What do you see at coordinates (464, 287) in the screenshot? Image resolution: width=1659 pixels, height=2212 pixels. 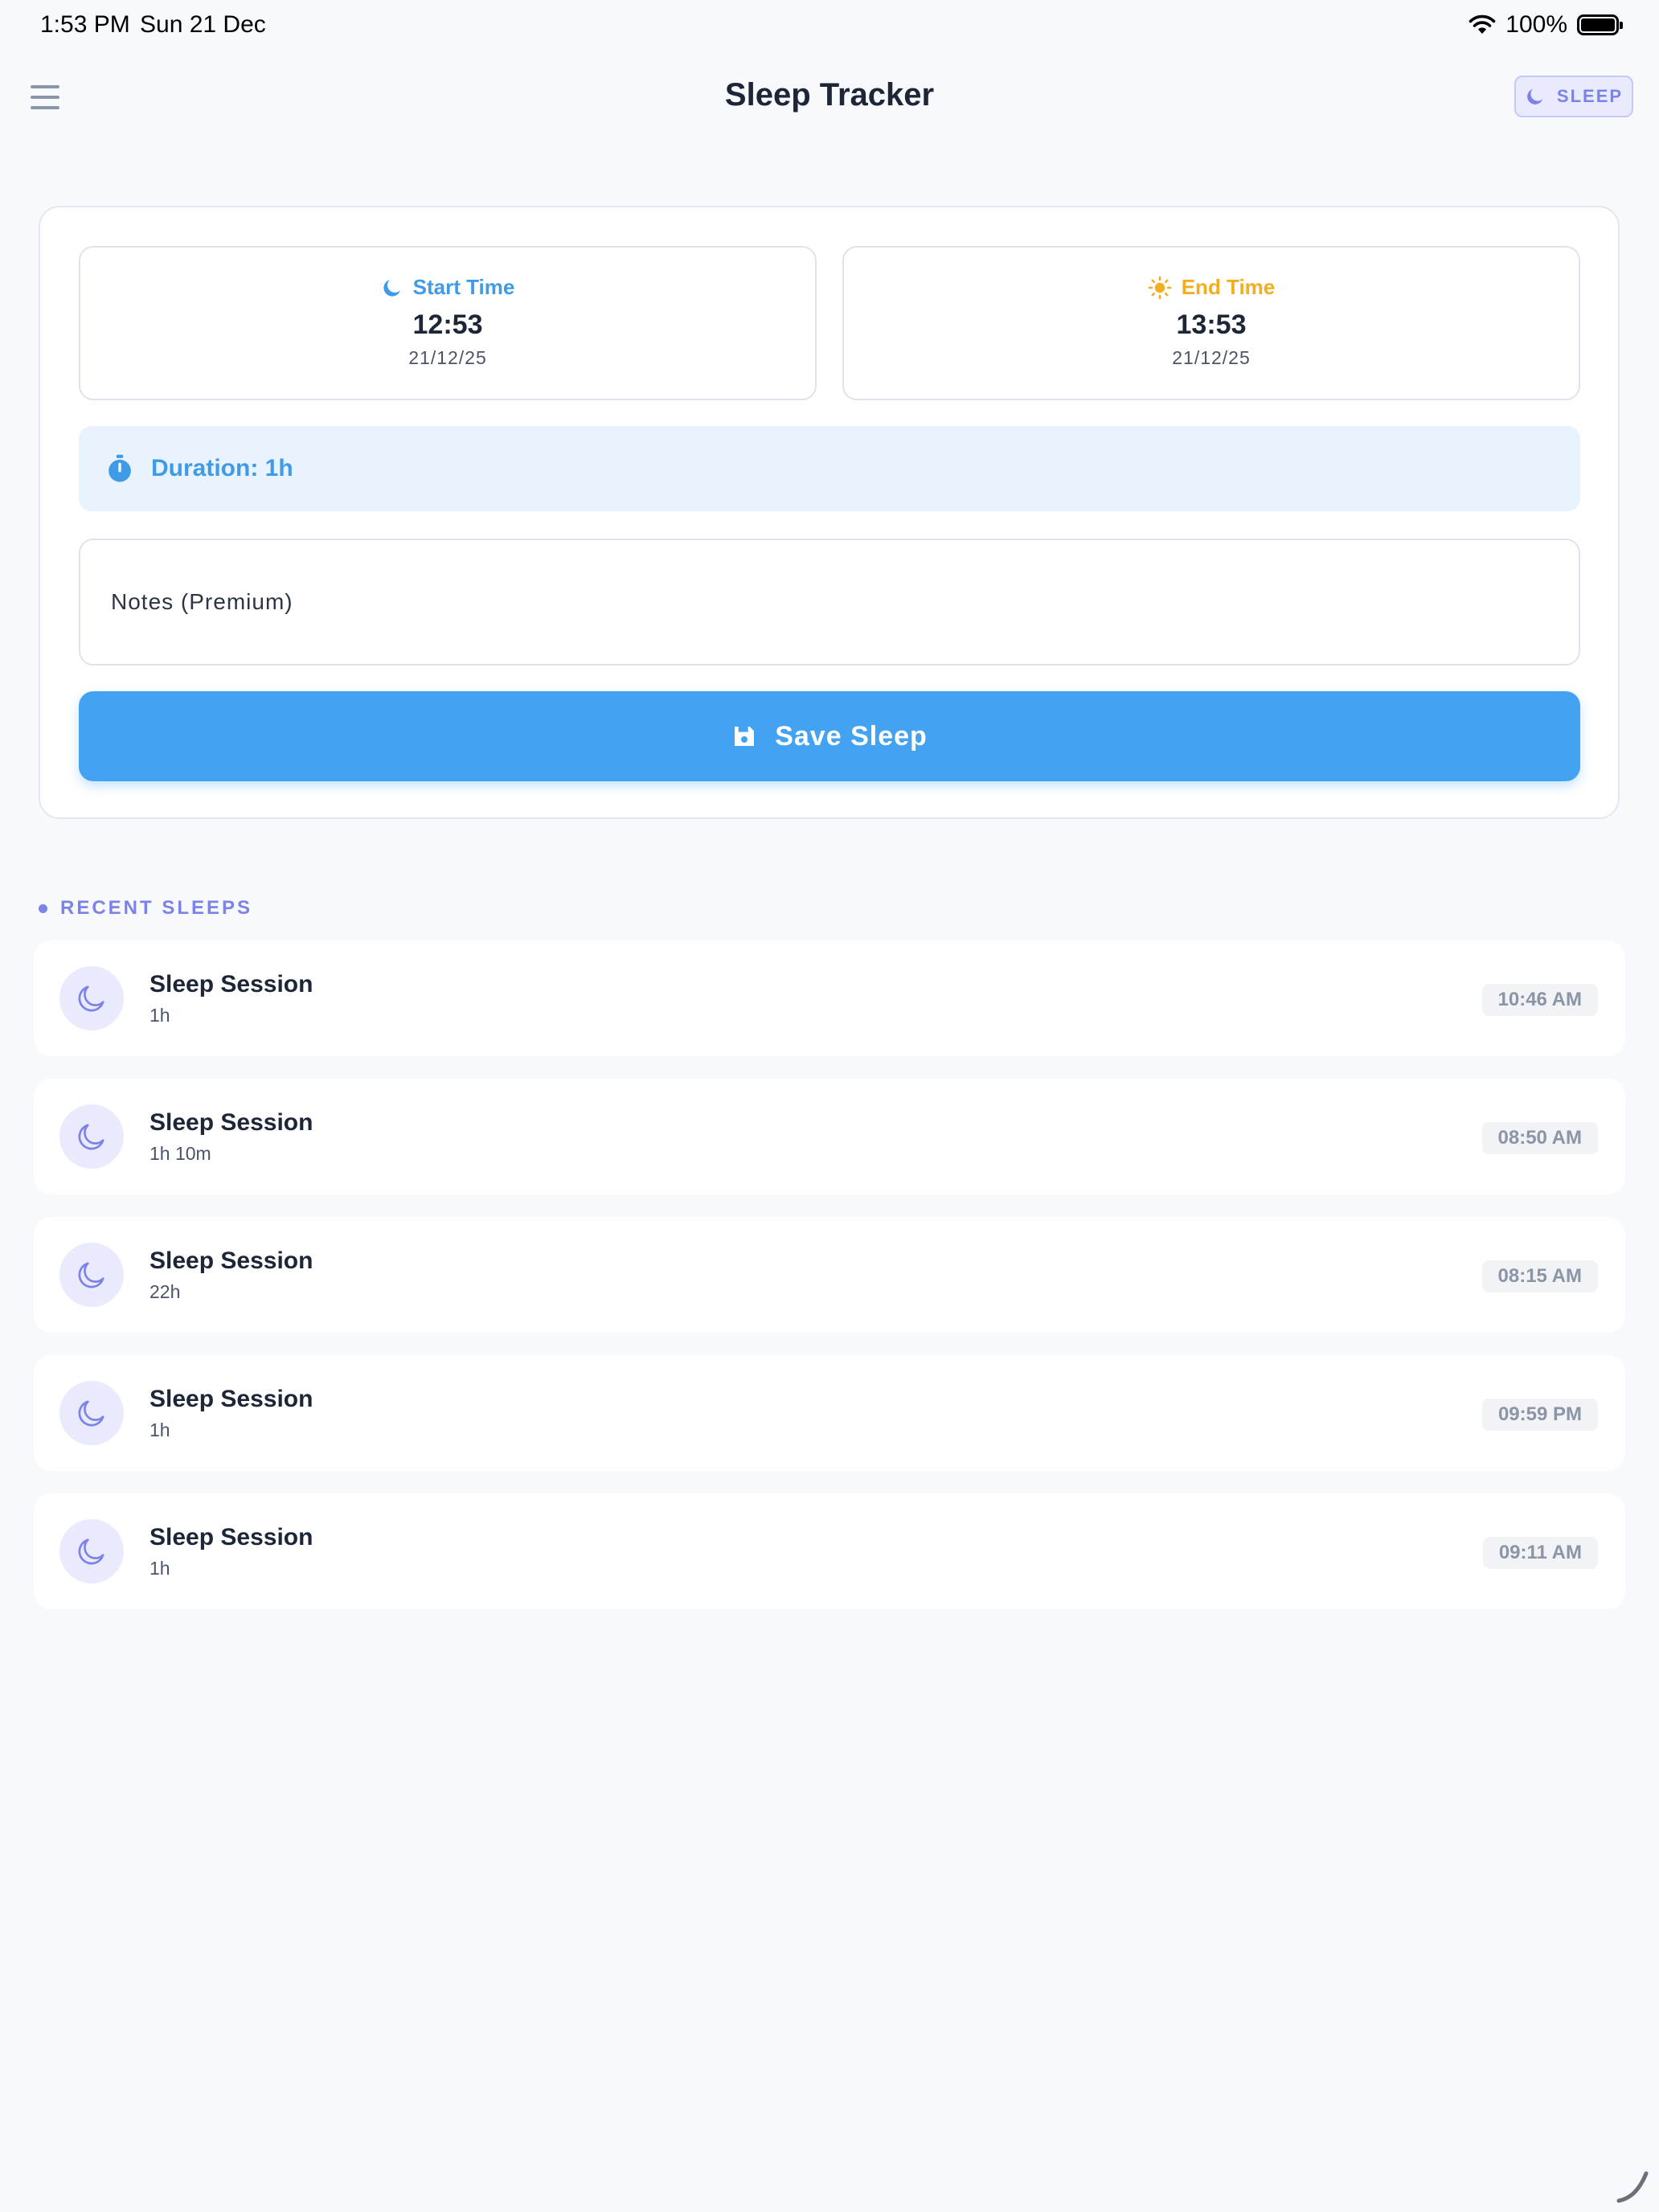 I see `start-time-label: Start Time` at bounding box center [464, 287].